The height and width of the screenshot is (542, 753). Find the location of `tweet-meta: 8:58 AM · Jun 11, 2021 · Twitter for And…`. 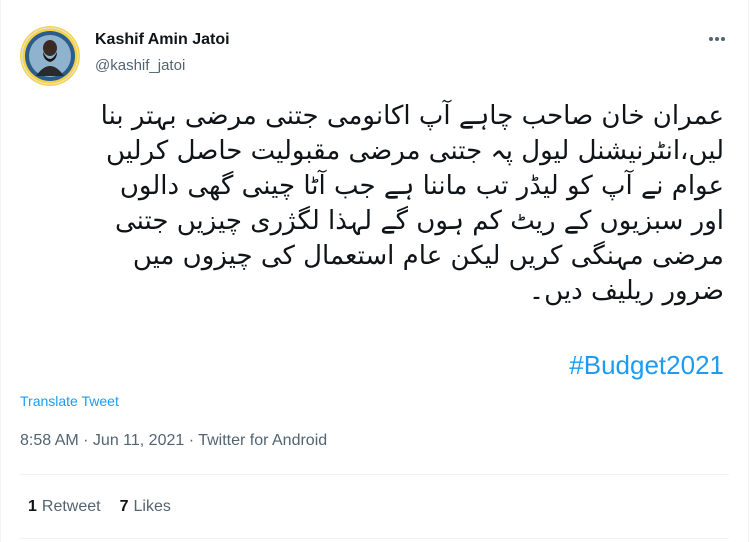

tweet-meta: 8:58 AM · Jun 11, 2021 · Twitter for And… is located at coordinates (173, 441).